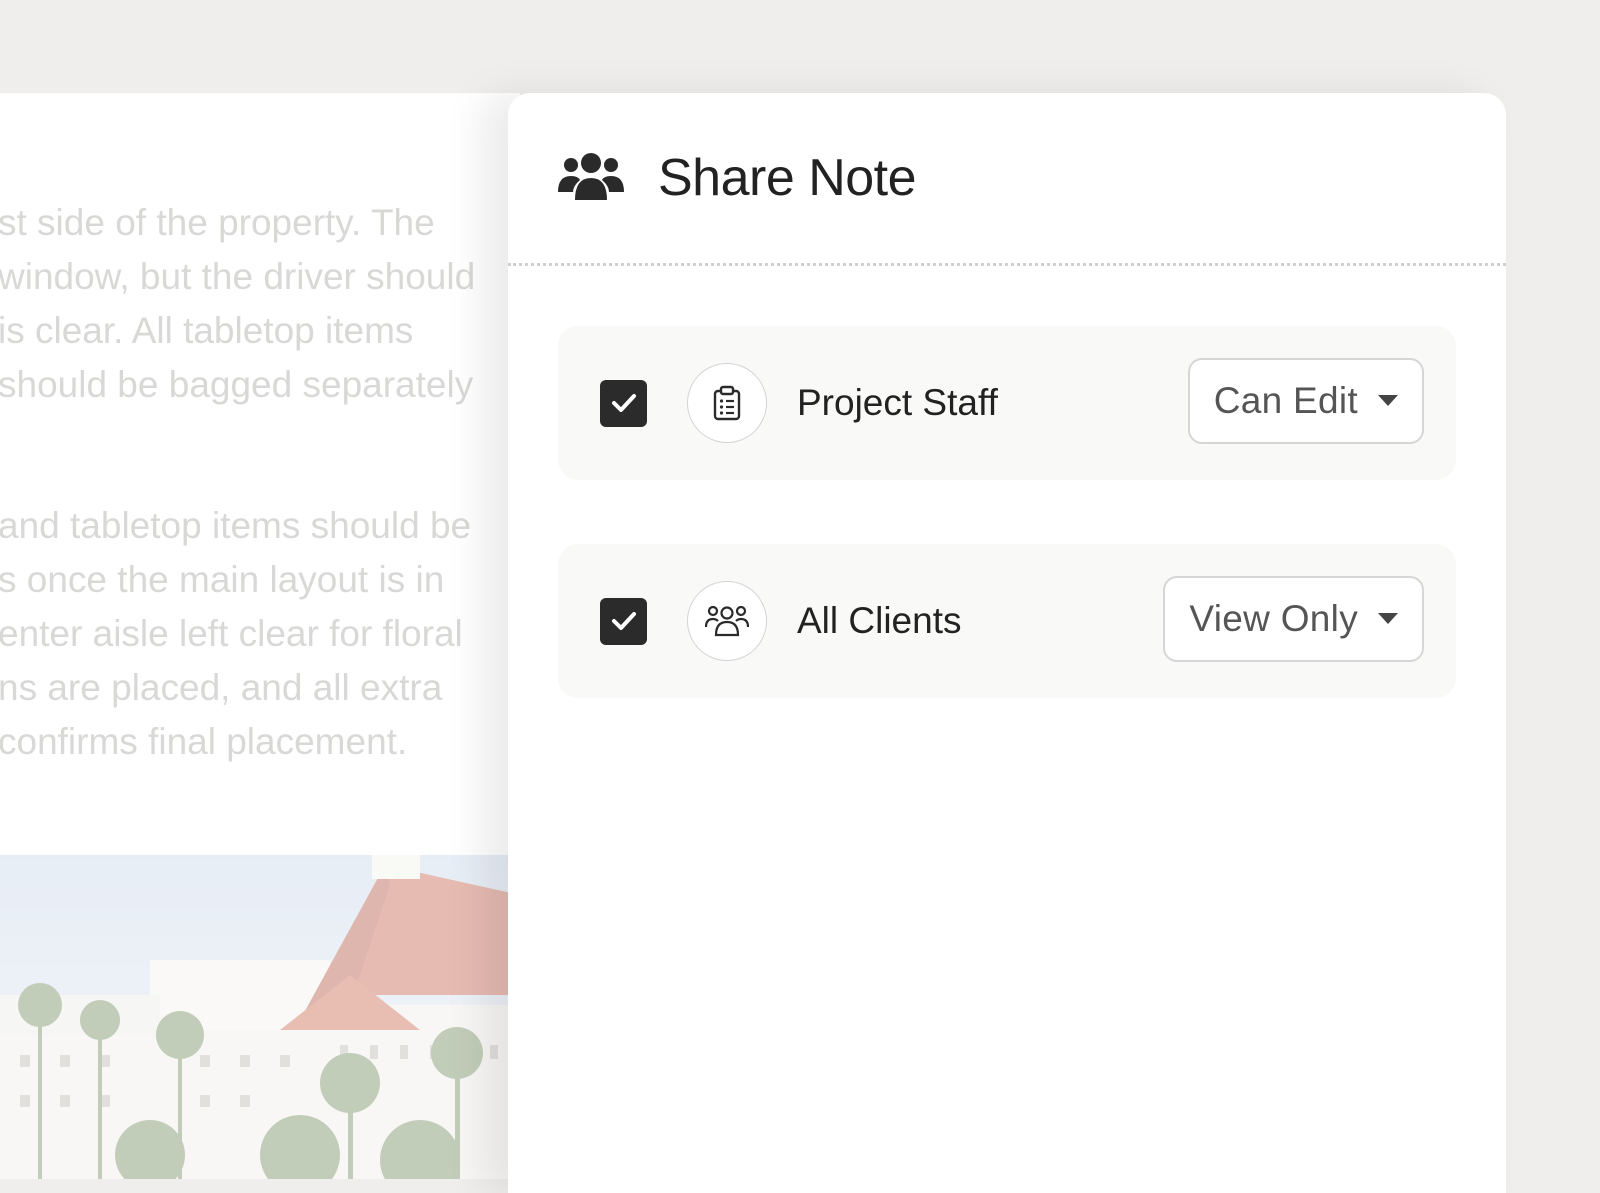 The height and width of the screenshot is (1193, 1600). Describe the element at coordinates (1007, 403) in the screenshot. I see `share-row-project-staff: Project Staff Can Edit` at that location.